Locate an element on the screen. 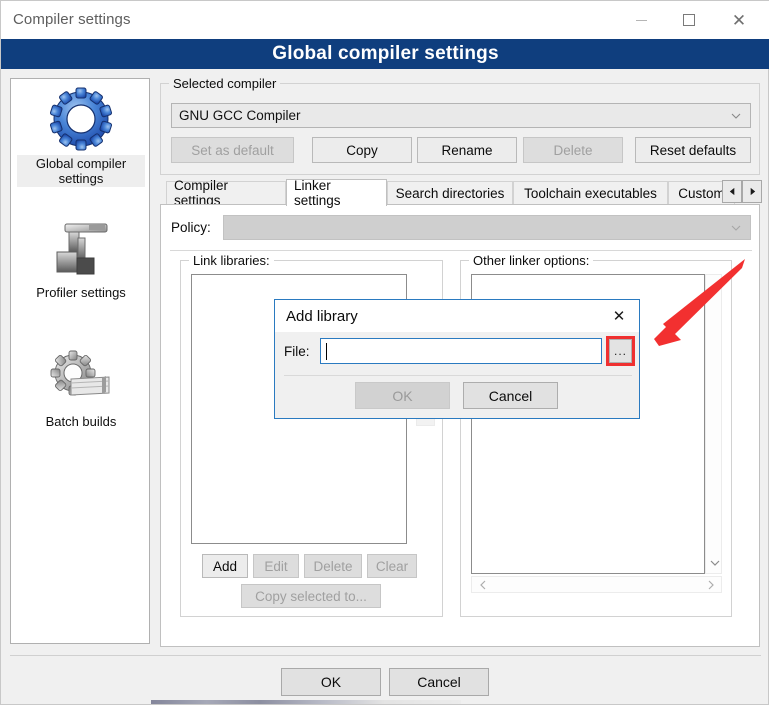  dialog-ok-button: OK is located at coordinates (331, 682).